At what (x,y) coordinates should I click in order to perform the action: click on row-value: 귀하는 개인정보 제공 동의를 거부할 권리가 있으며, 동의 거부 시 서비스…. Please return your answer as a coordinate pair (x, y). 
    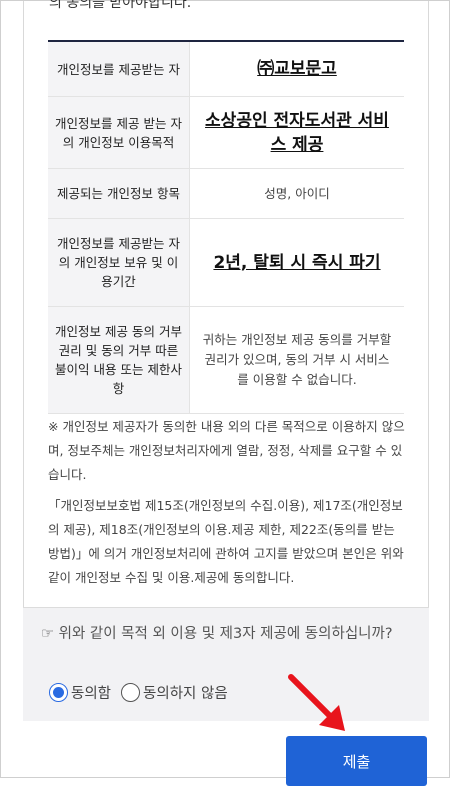
    Looking at the image, I should click on (297, 359).